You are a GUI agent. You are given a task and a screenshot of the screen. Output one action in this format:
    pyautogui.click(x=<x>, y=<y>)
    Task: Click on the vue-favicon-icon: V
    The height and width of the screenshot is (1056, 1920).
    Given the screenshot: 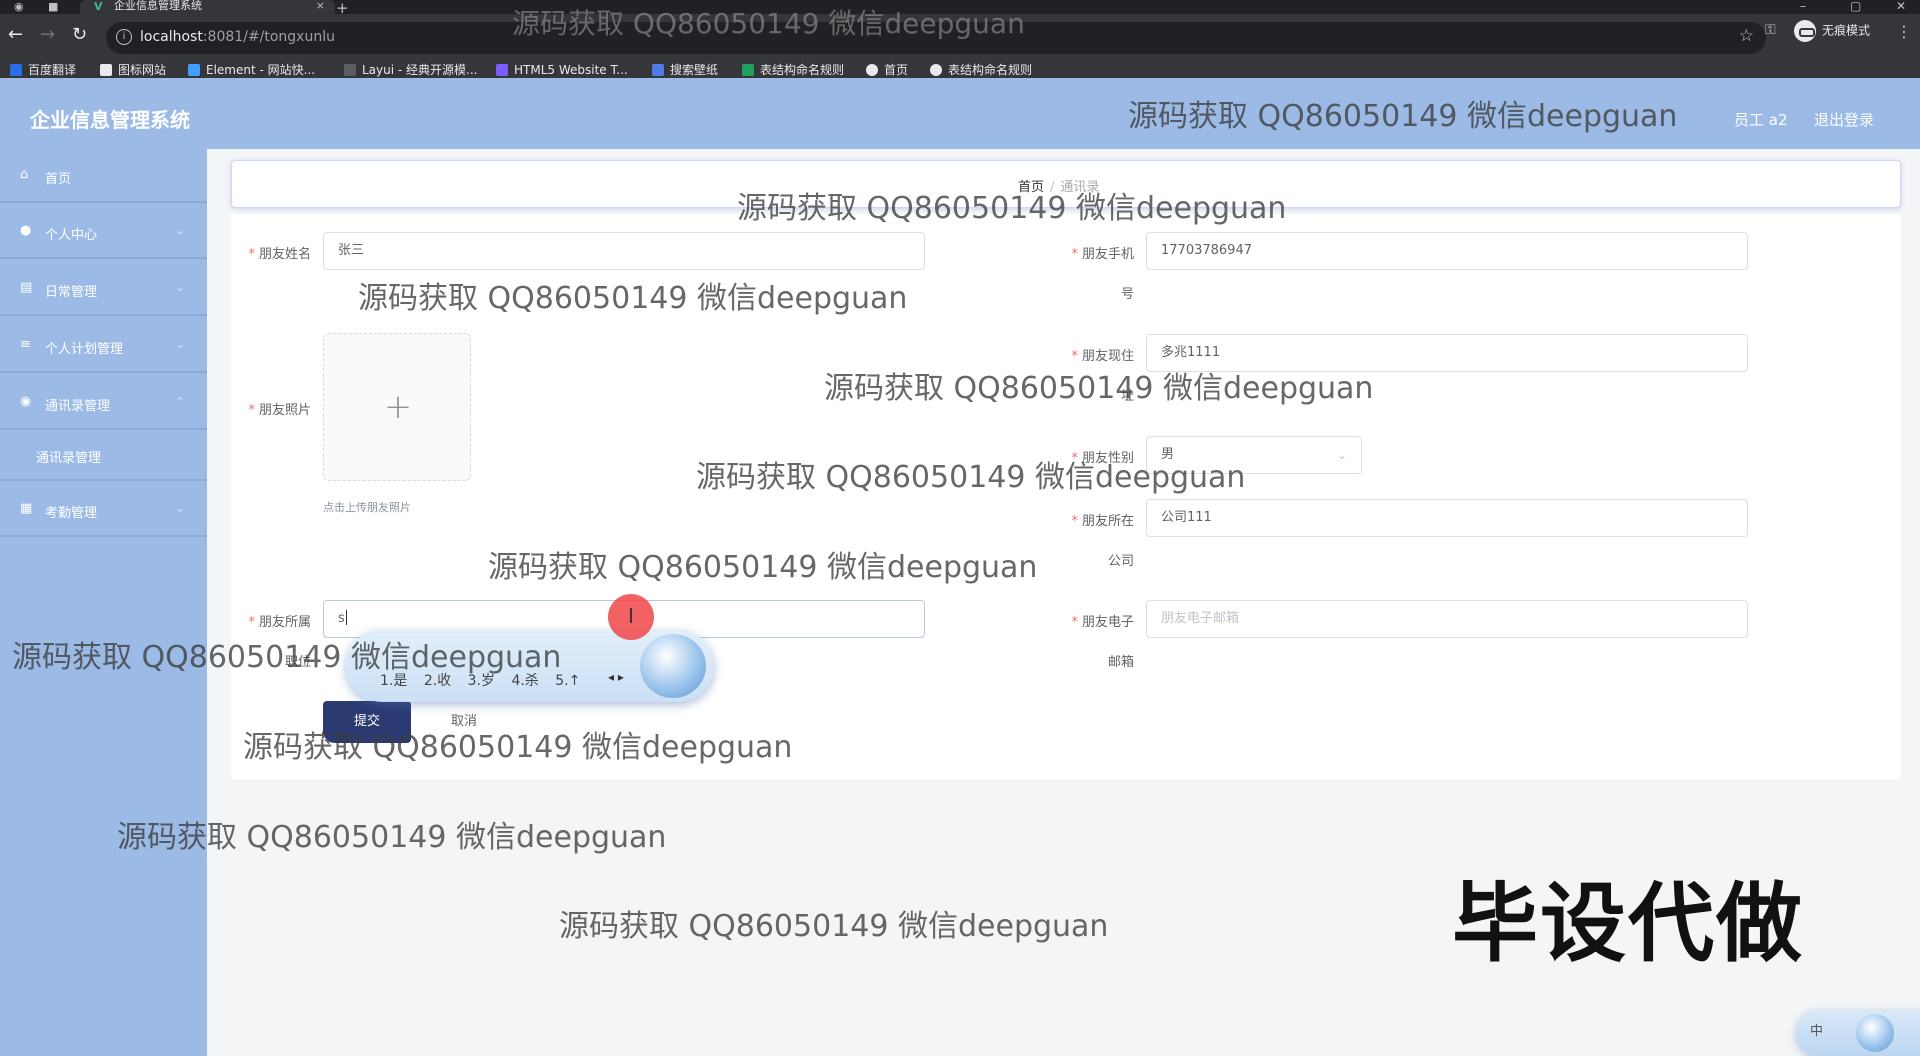 What is the action you would take?
    pyautogui.click(x=98, y=6)
    